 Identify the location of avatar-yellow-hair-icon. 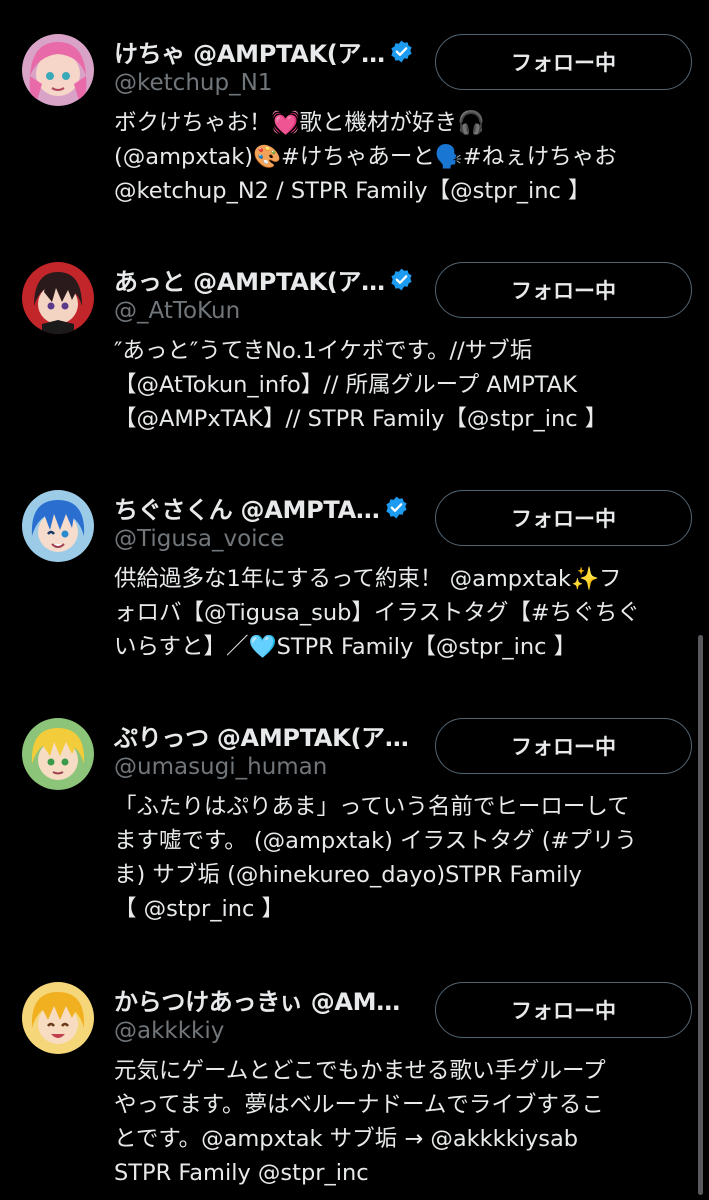
(58, 1018).